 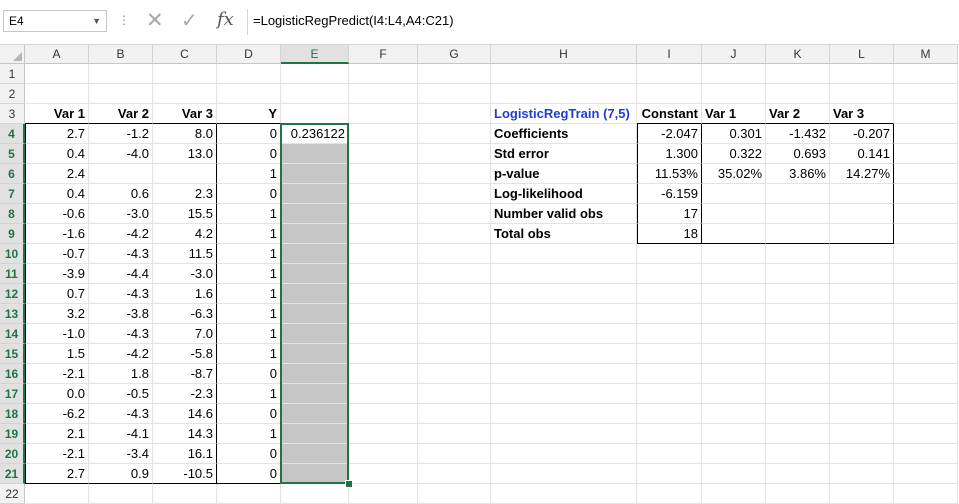 I want to click on header-y: Y, so click(x=249, y=114).